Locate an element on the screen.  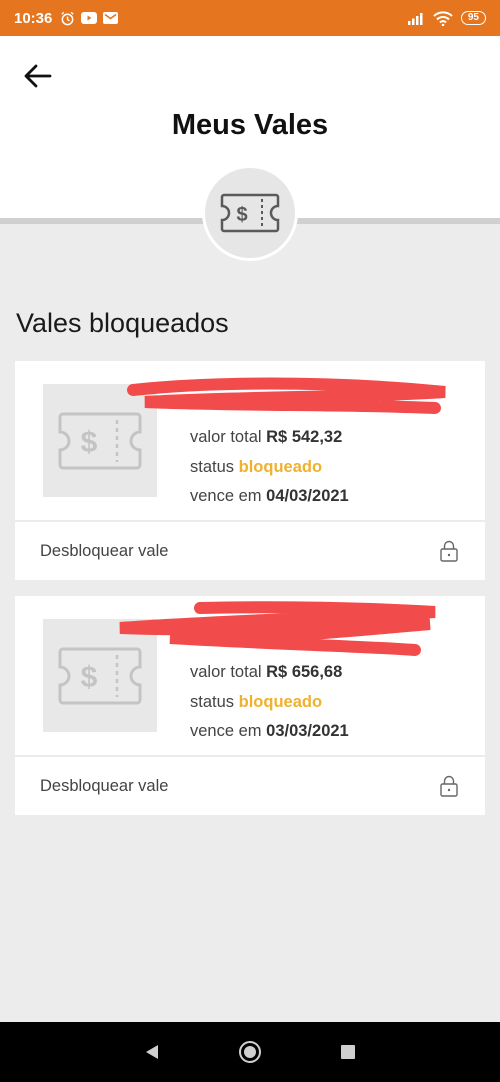
mail-icon is located at coordinates (111, 18).